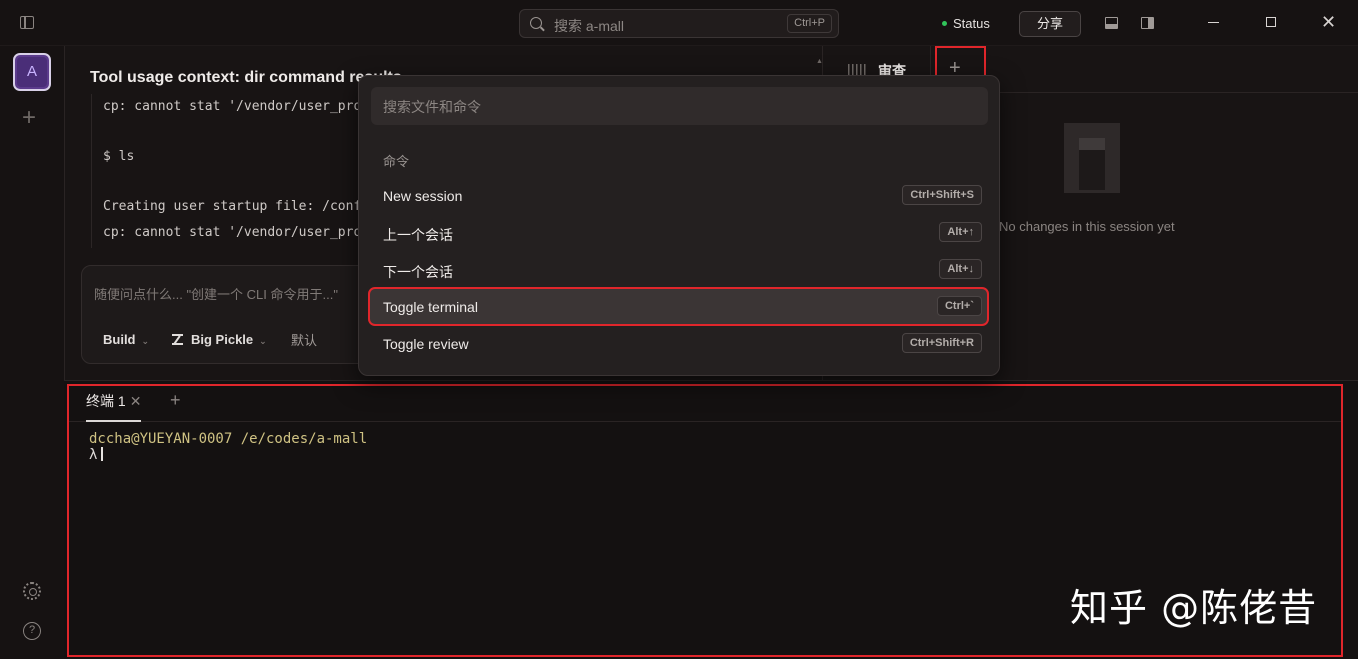  I want to click on close-tab-icon: ✕, so click(136, 401).